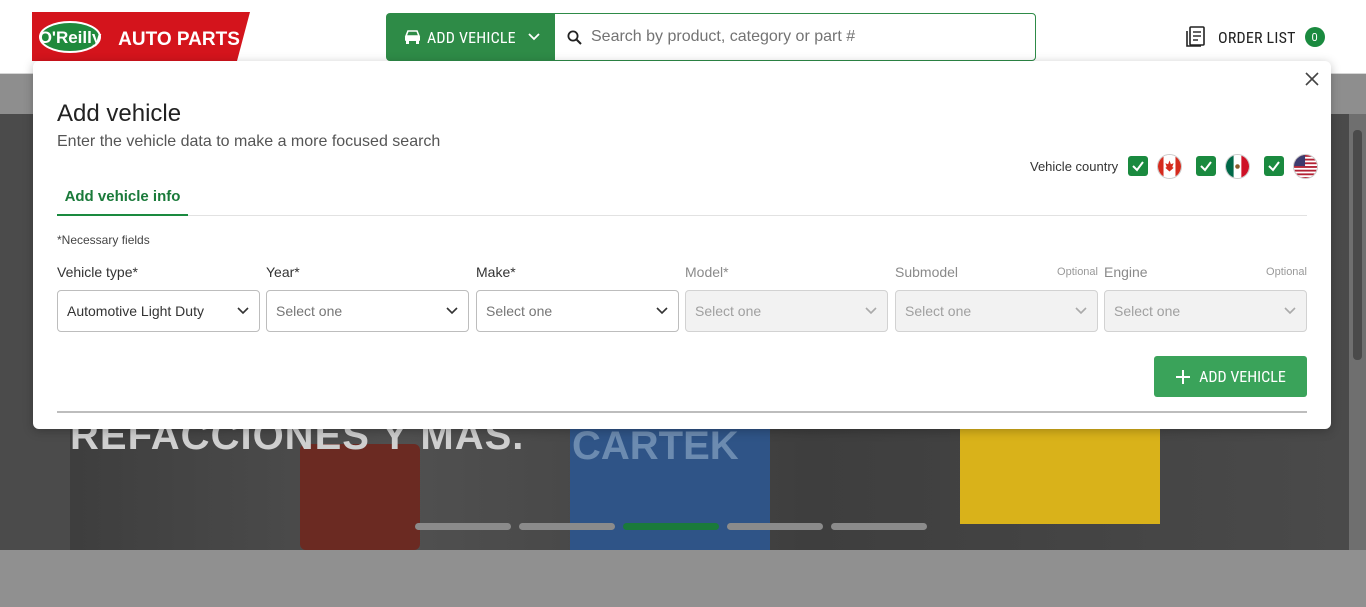  What do you see at coordinates (119, 113) in the screenshot?
I see `modal-title: Add vehicle` at bounding box center [119, 113].